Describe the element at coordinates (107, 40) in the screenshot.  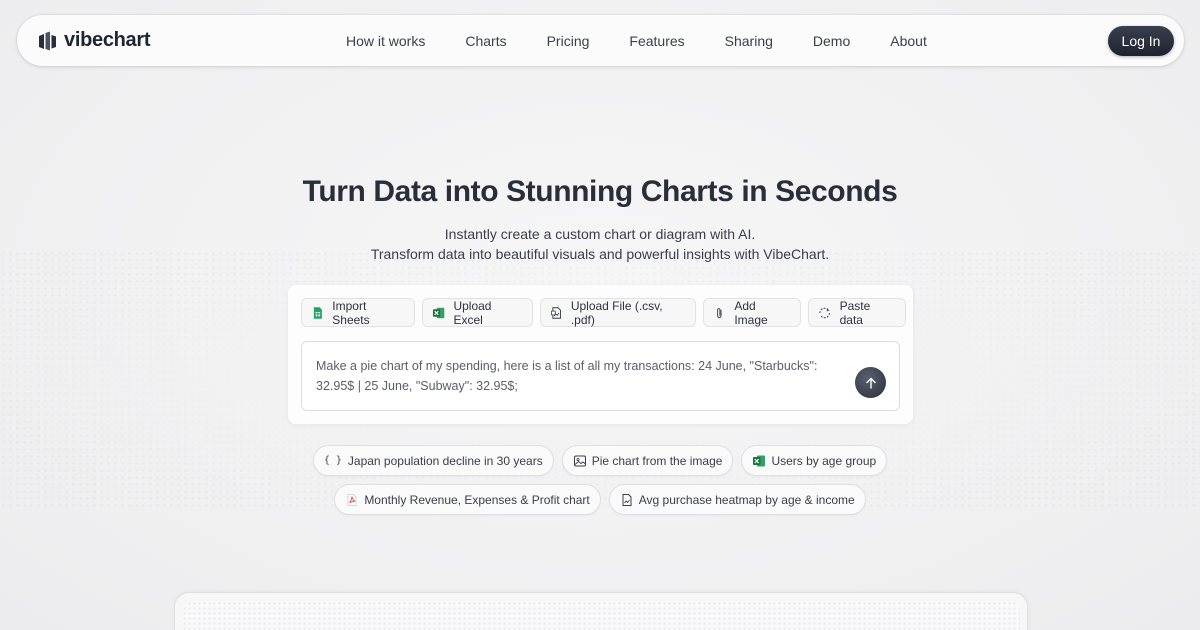
I see `logo-text: vibechart` at that location.